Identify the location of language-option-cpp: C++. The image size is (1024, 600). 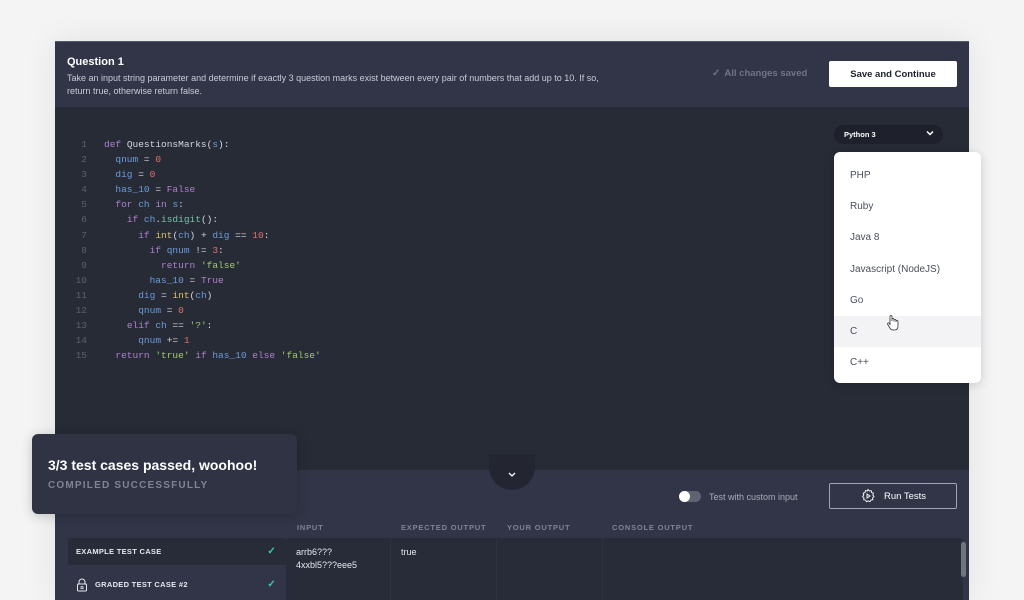
(907, 362).